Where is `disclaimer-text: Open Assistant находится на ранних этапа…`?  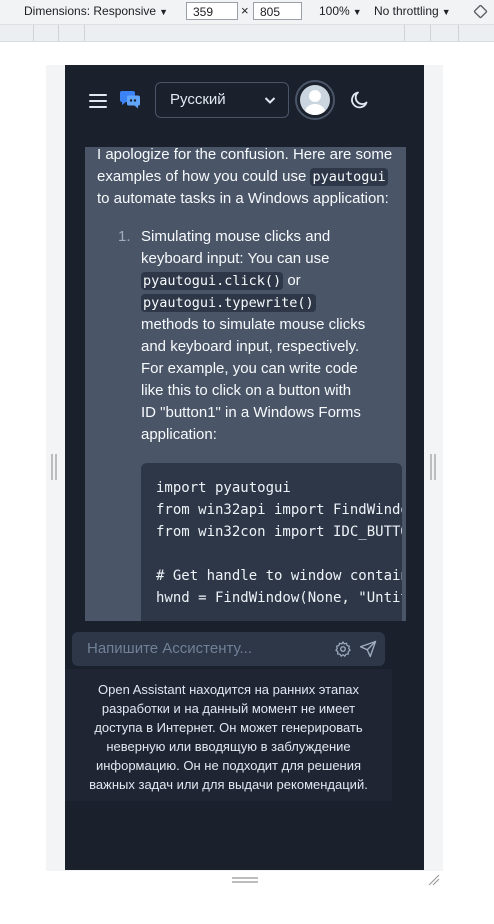
disclaimer-text: Open Assistant находится на ранних этапа… is located at coordinates (228, 735).